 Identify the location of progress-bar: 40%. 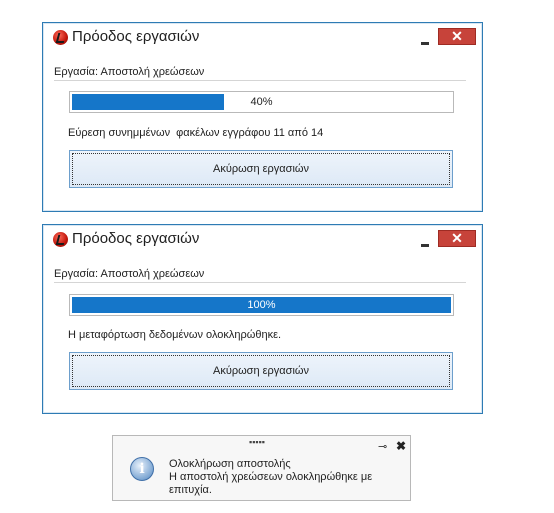
(261, 102).